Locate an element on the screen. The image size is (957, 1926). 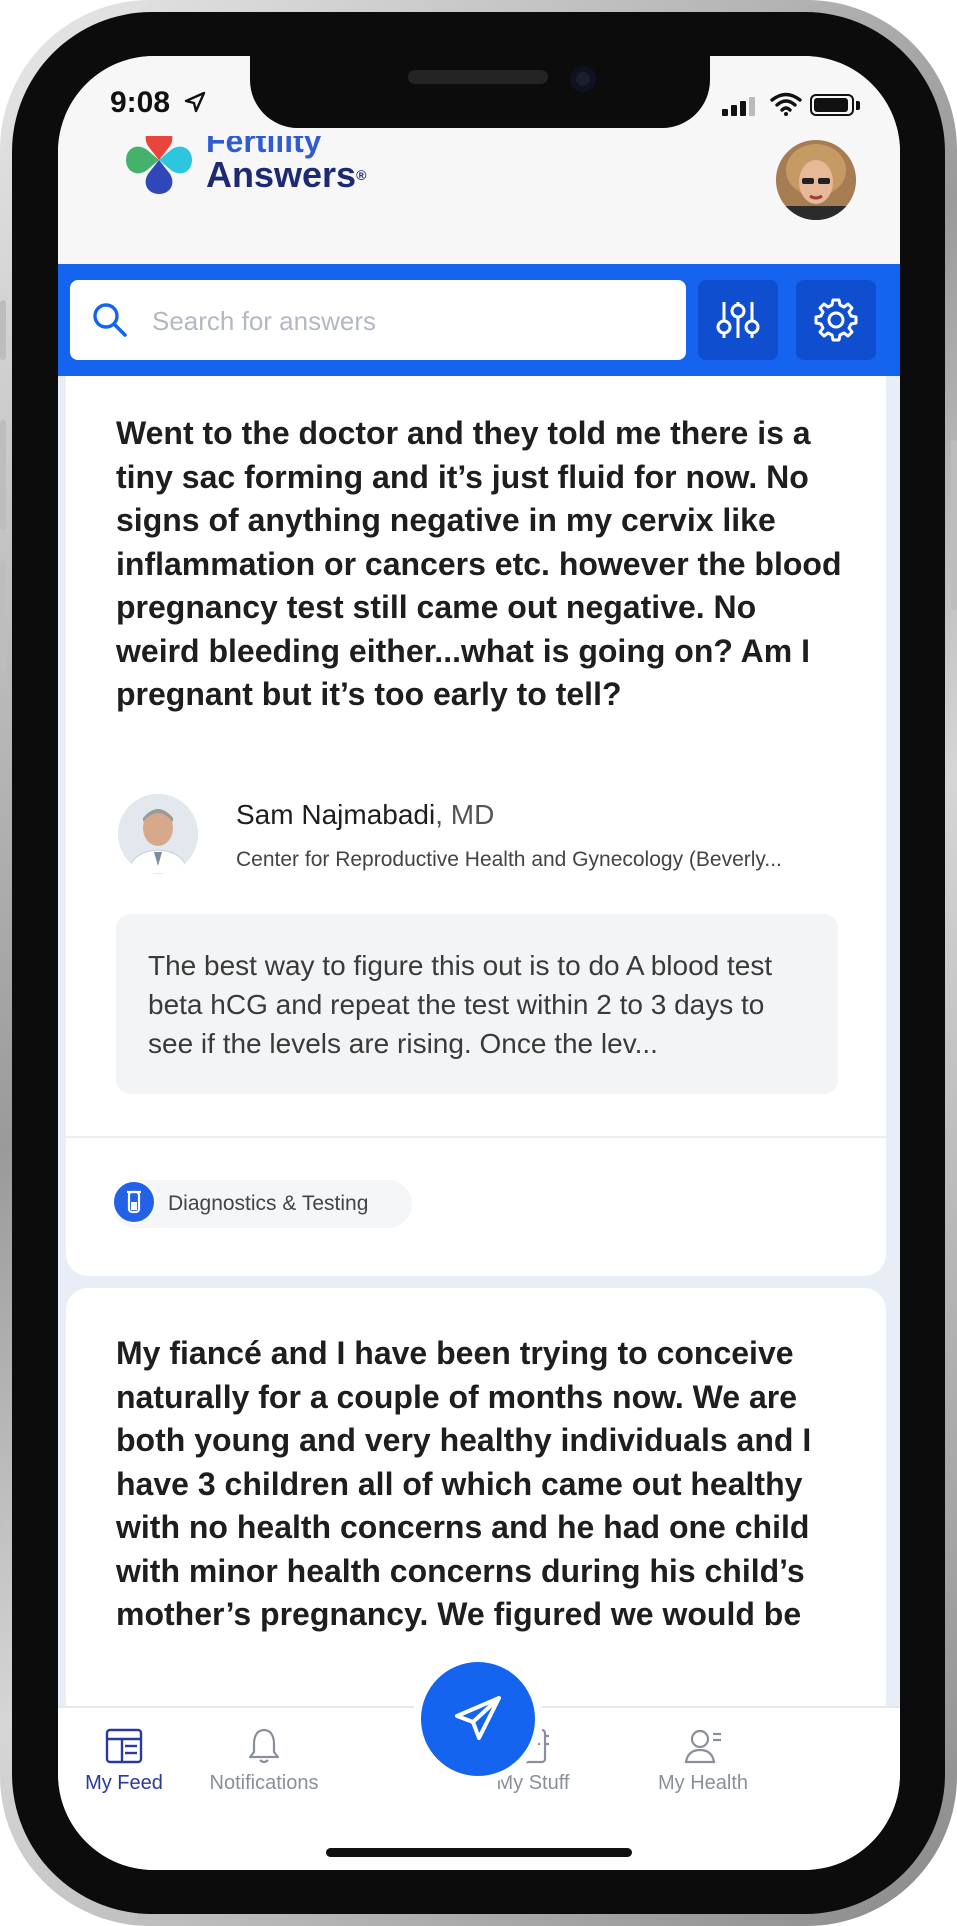
app-header: Fertility Answers® is located at coordinates (479, 194).